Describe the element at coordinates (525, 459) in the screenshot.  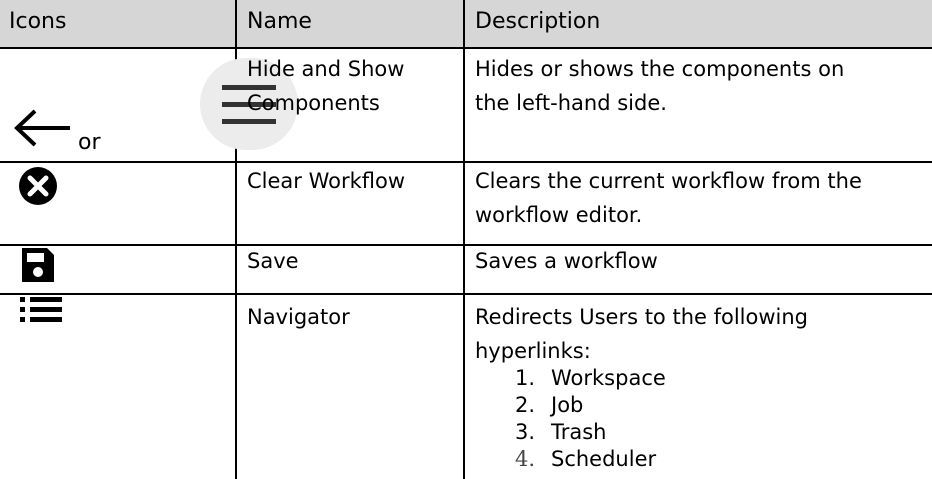
I see `list-number: 4.` at that location.